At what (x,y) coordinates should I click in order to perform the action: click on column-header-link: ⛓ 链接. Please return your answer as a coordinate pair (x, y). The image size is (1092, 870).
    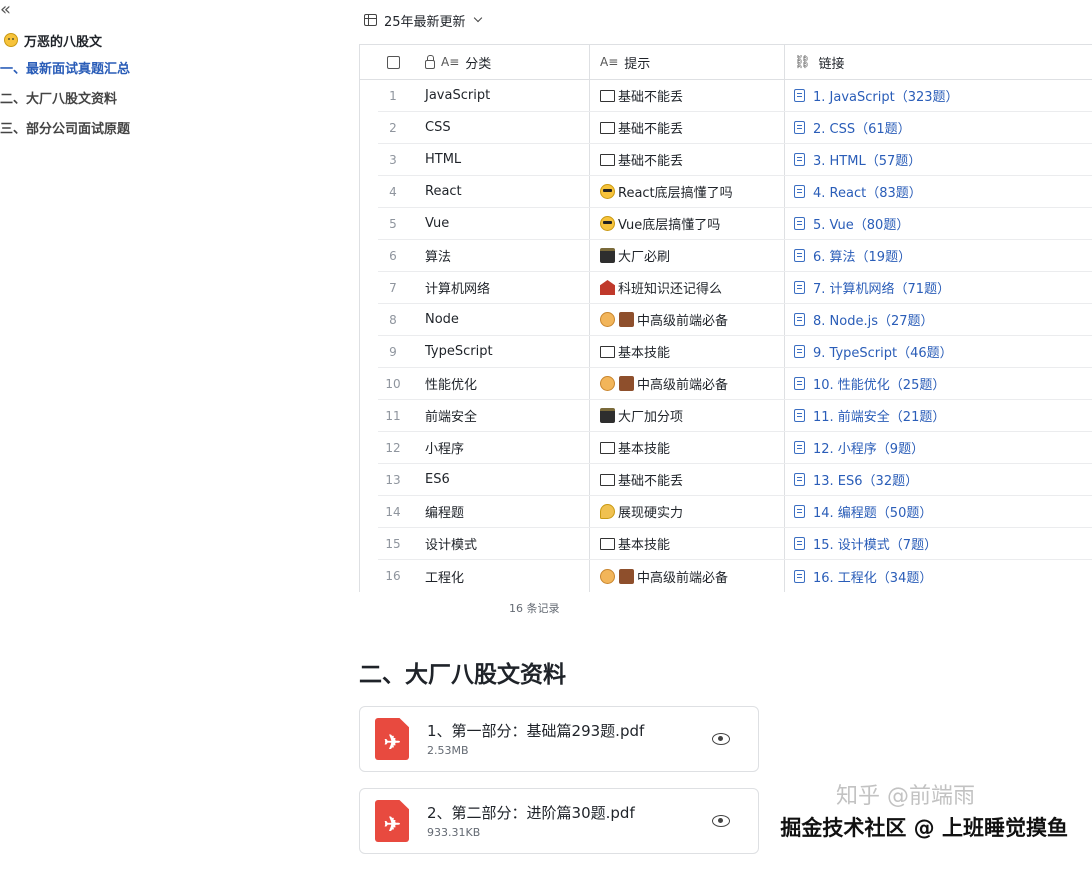
    Looking at the image, I should click on (938, 62).